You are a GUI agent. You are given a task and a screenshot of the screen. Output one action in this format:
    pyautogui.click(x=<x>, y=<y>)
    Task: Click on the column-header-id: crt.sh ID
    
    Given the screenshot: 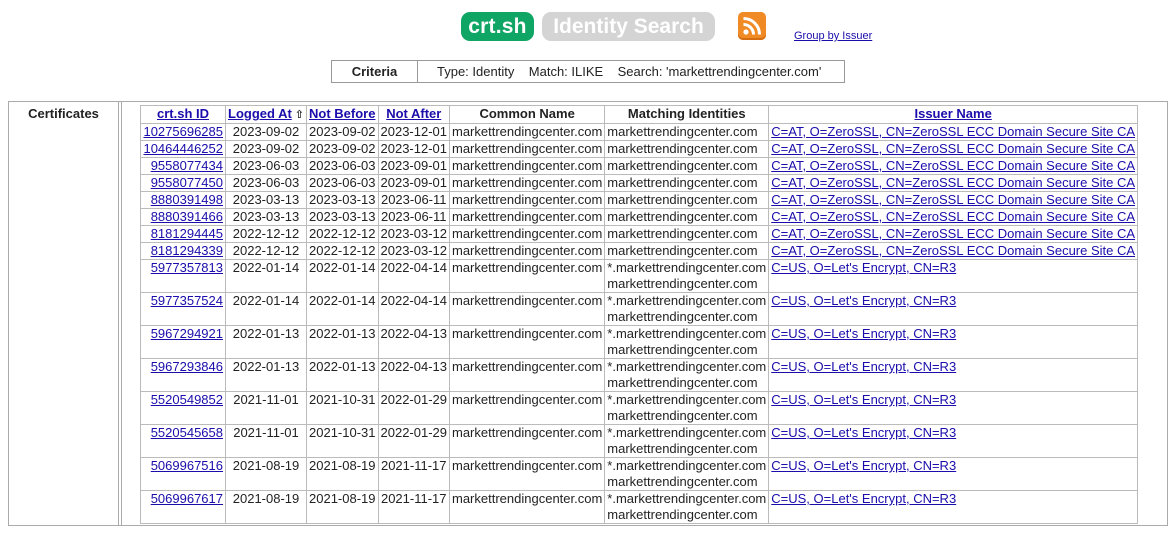 What is the action you would take?
    pyautogui.click(x=183, y=114)
    